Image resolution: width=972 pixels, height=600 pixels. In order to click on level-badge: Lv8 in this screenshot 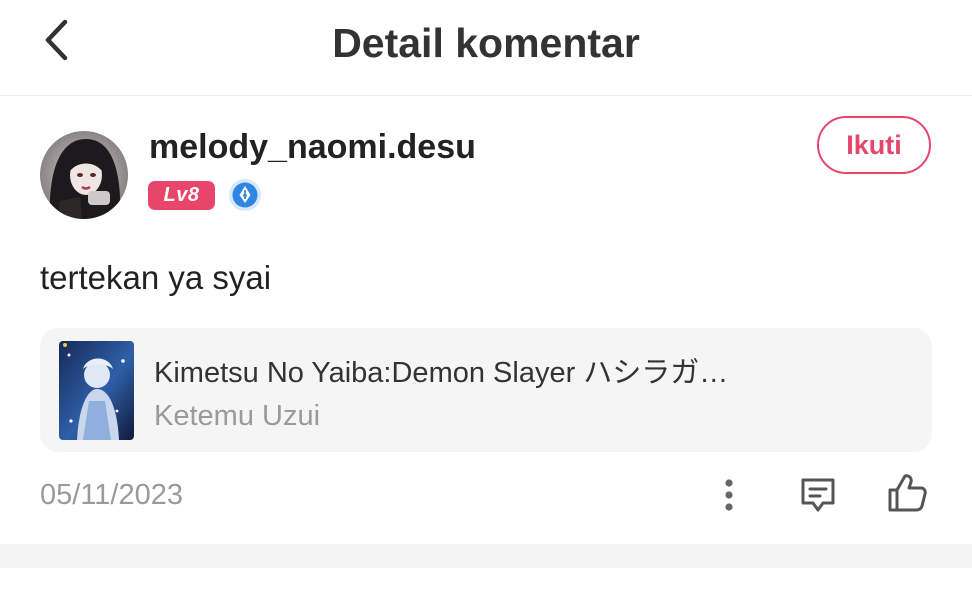, I will do `click(181, 195)`.